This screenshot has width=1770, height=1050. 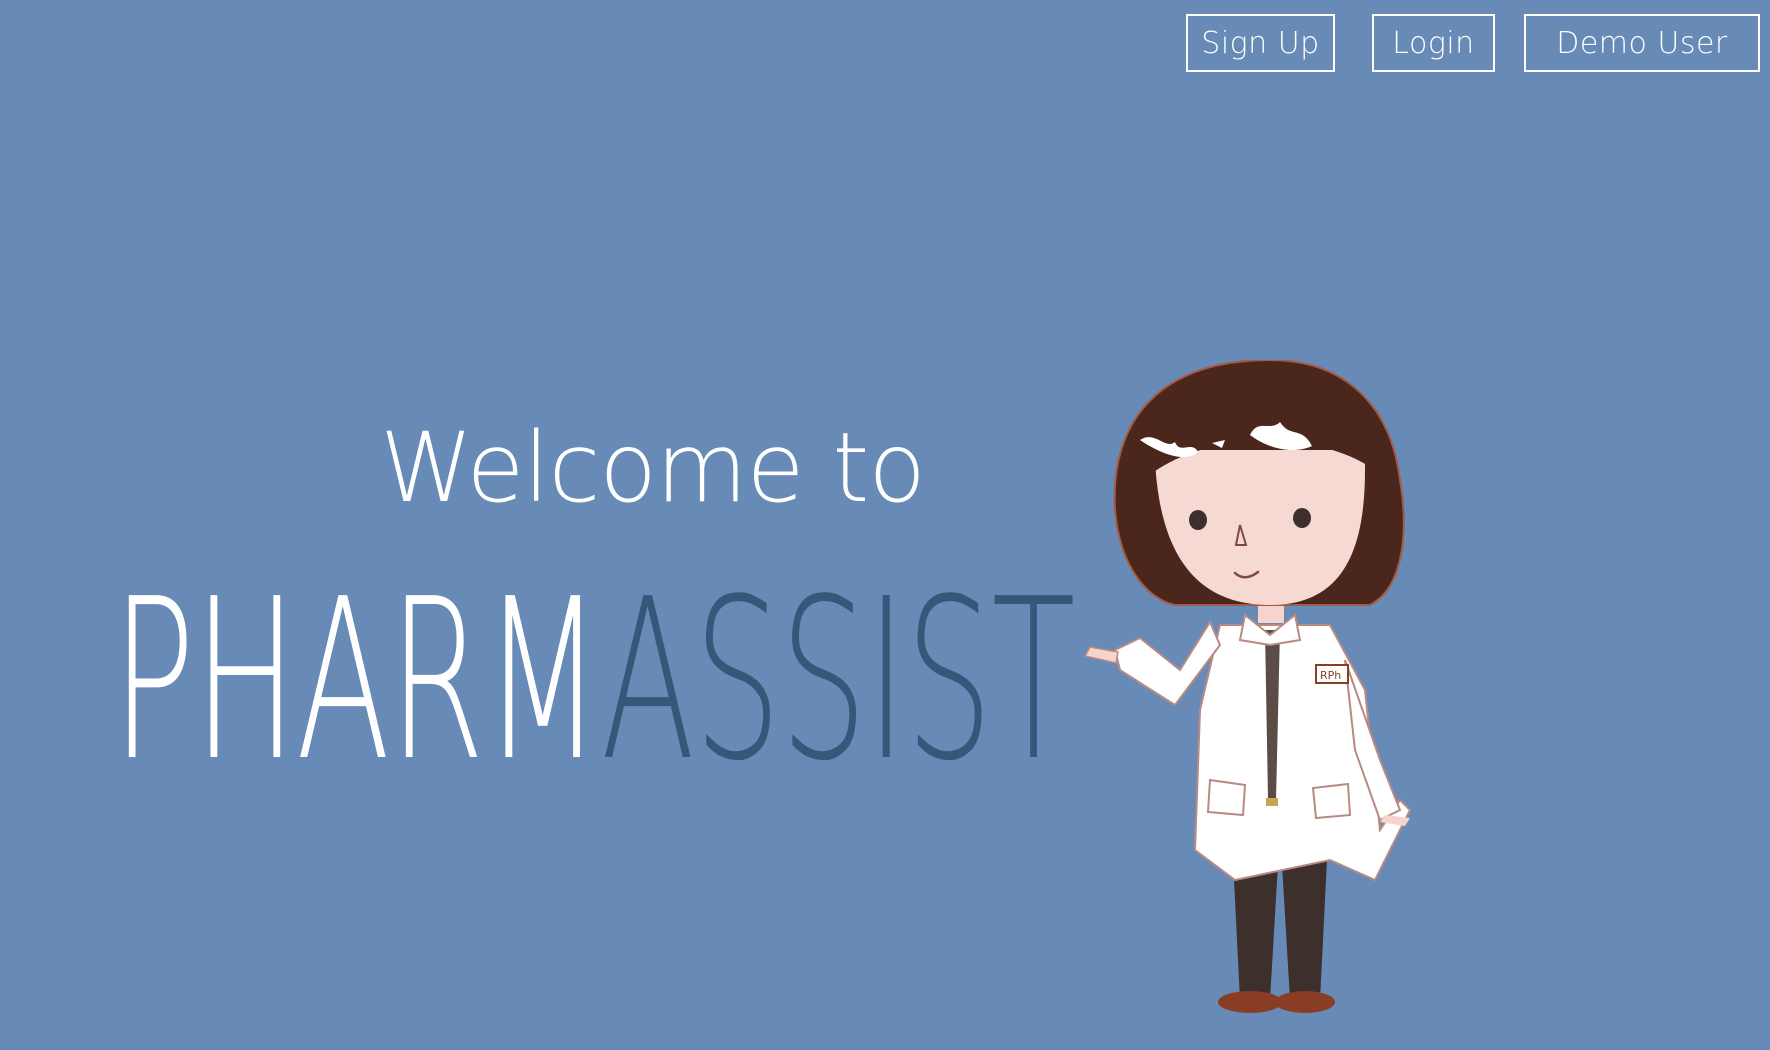 What do you see at coordinates (653, 468) in the screenshot?
I see `welcome-heading: Welcome to` at bounding box center [653, 468].